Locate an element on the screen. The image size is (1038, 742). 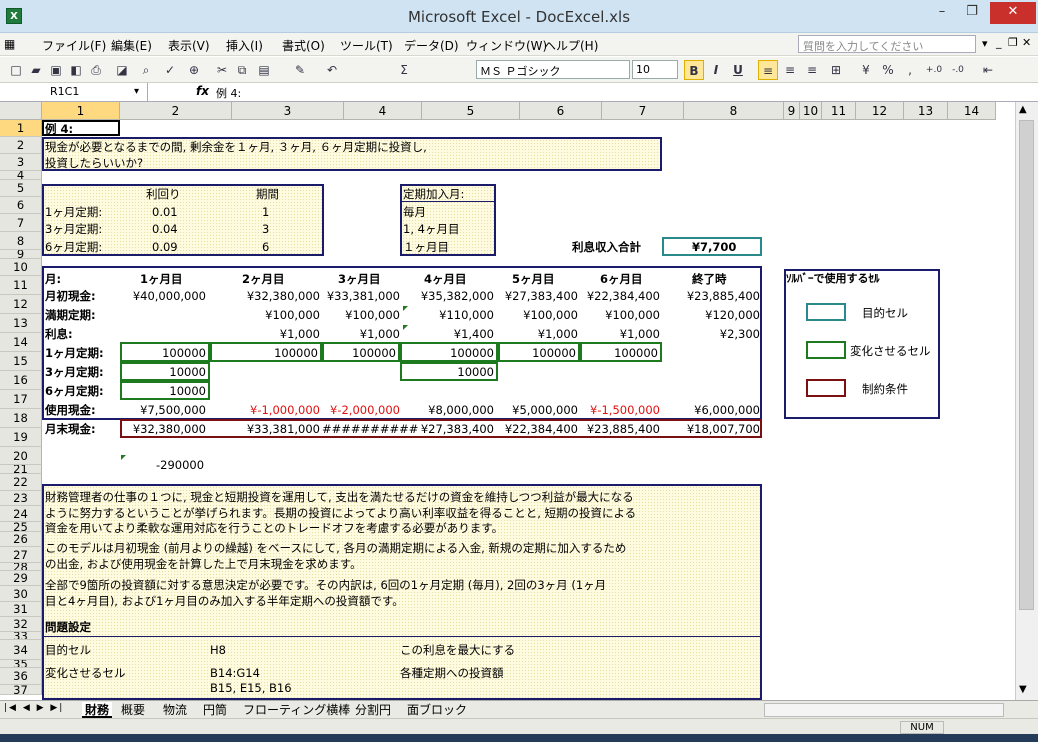
interest-label: 利息: is located at coordinates (59, 334).